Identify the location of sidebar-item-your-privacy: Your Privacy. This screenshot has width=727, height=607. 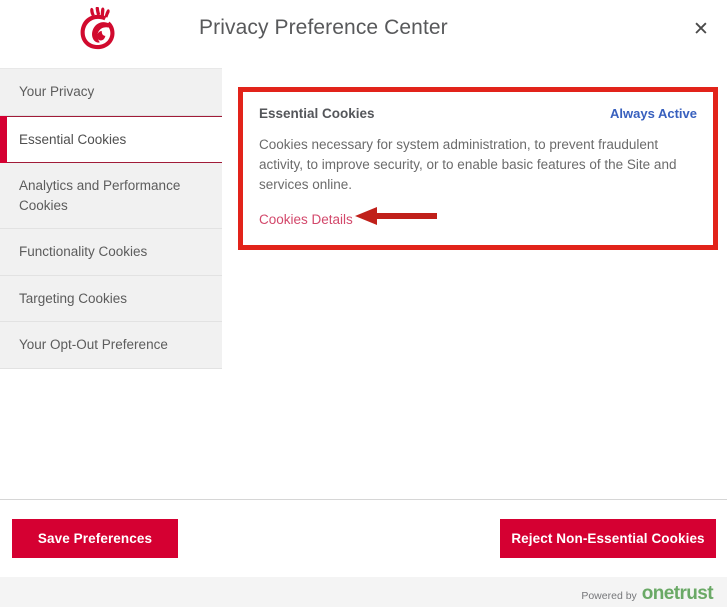
(111, 92).